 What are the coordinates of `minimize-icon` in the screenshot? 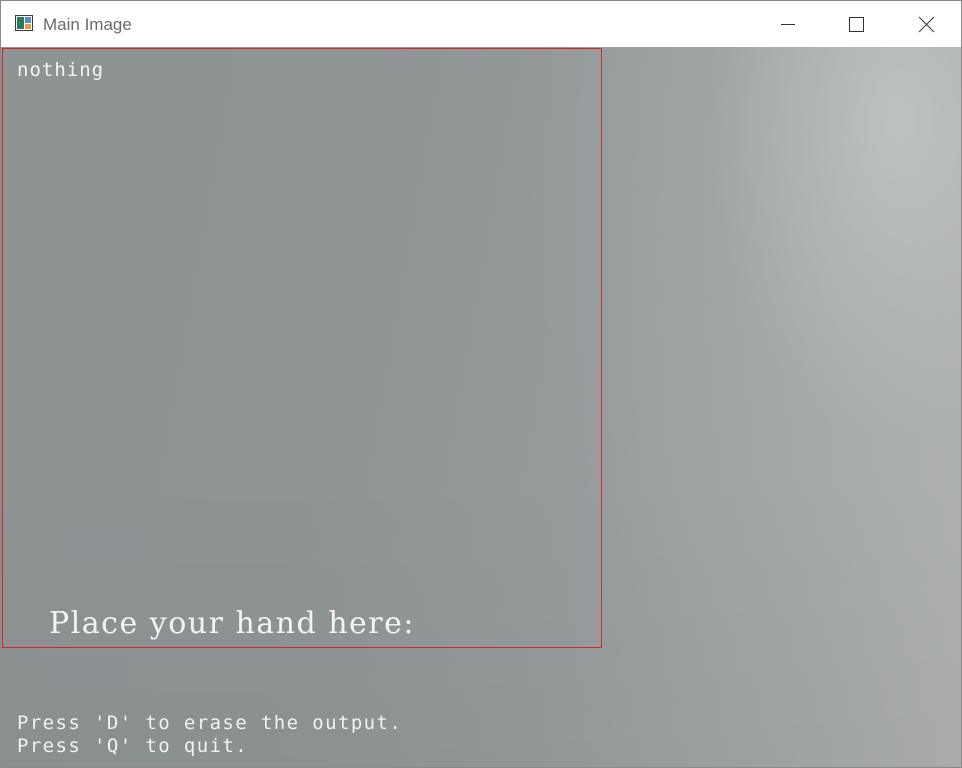 It's located at (788, 24).